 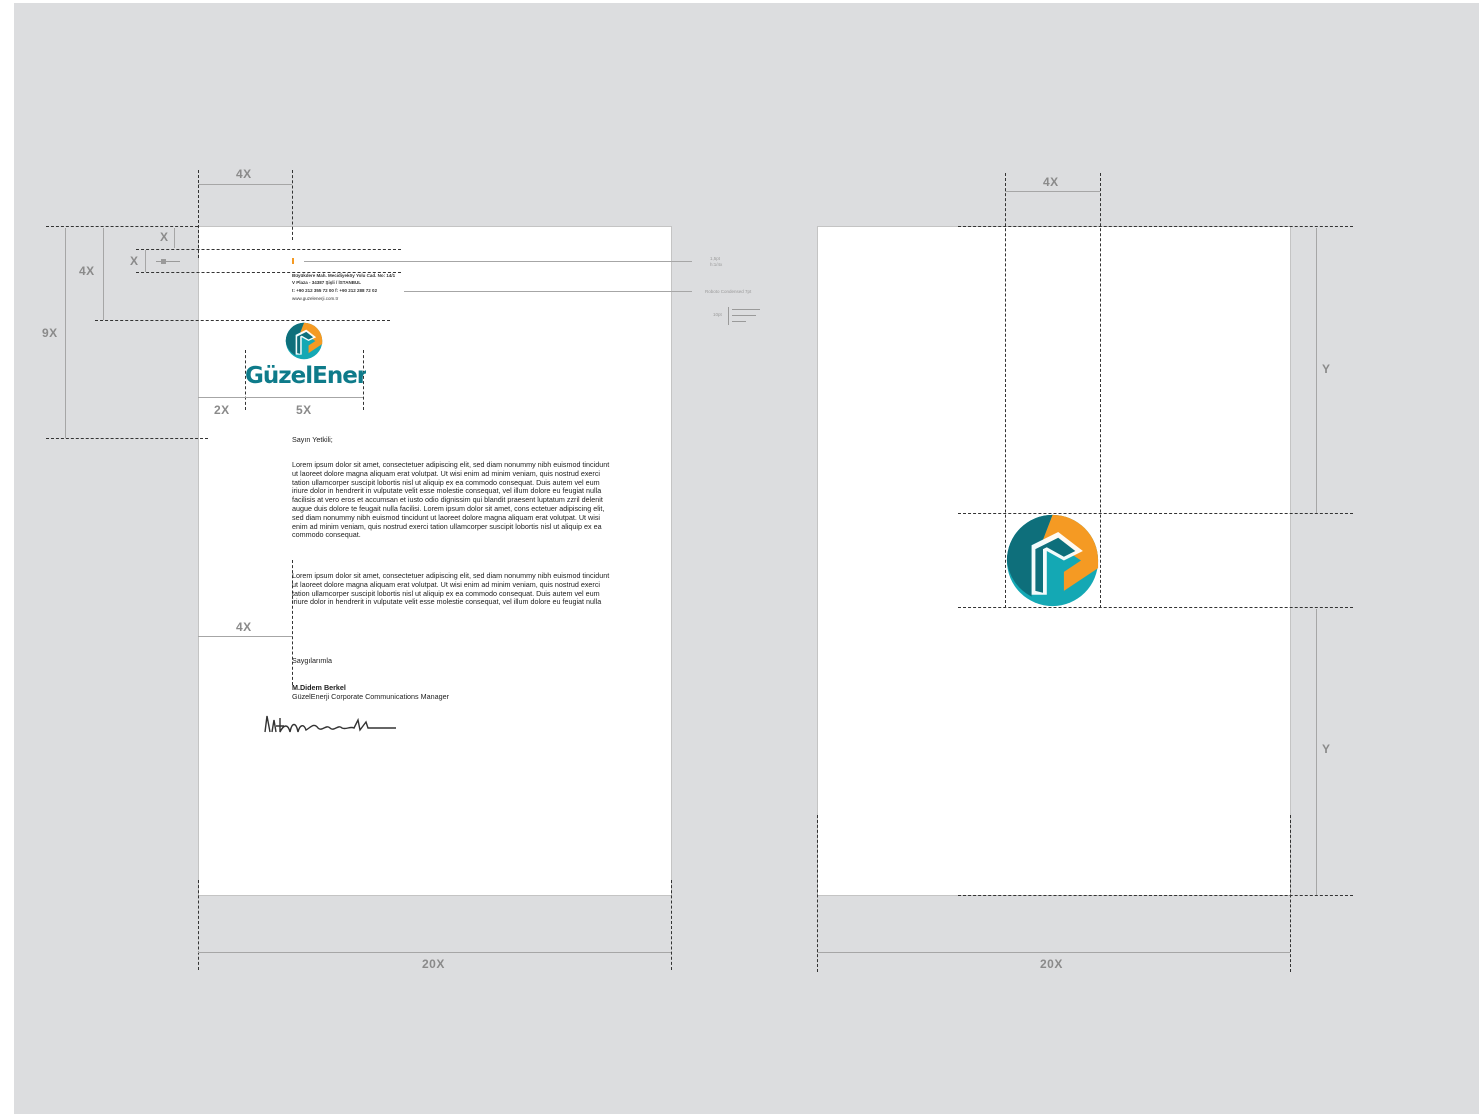 What do you see at coordinates (245, 636) in the screenshot?
I see `dim-margin-4x-line` at bounding box center [245, 636].